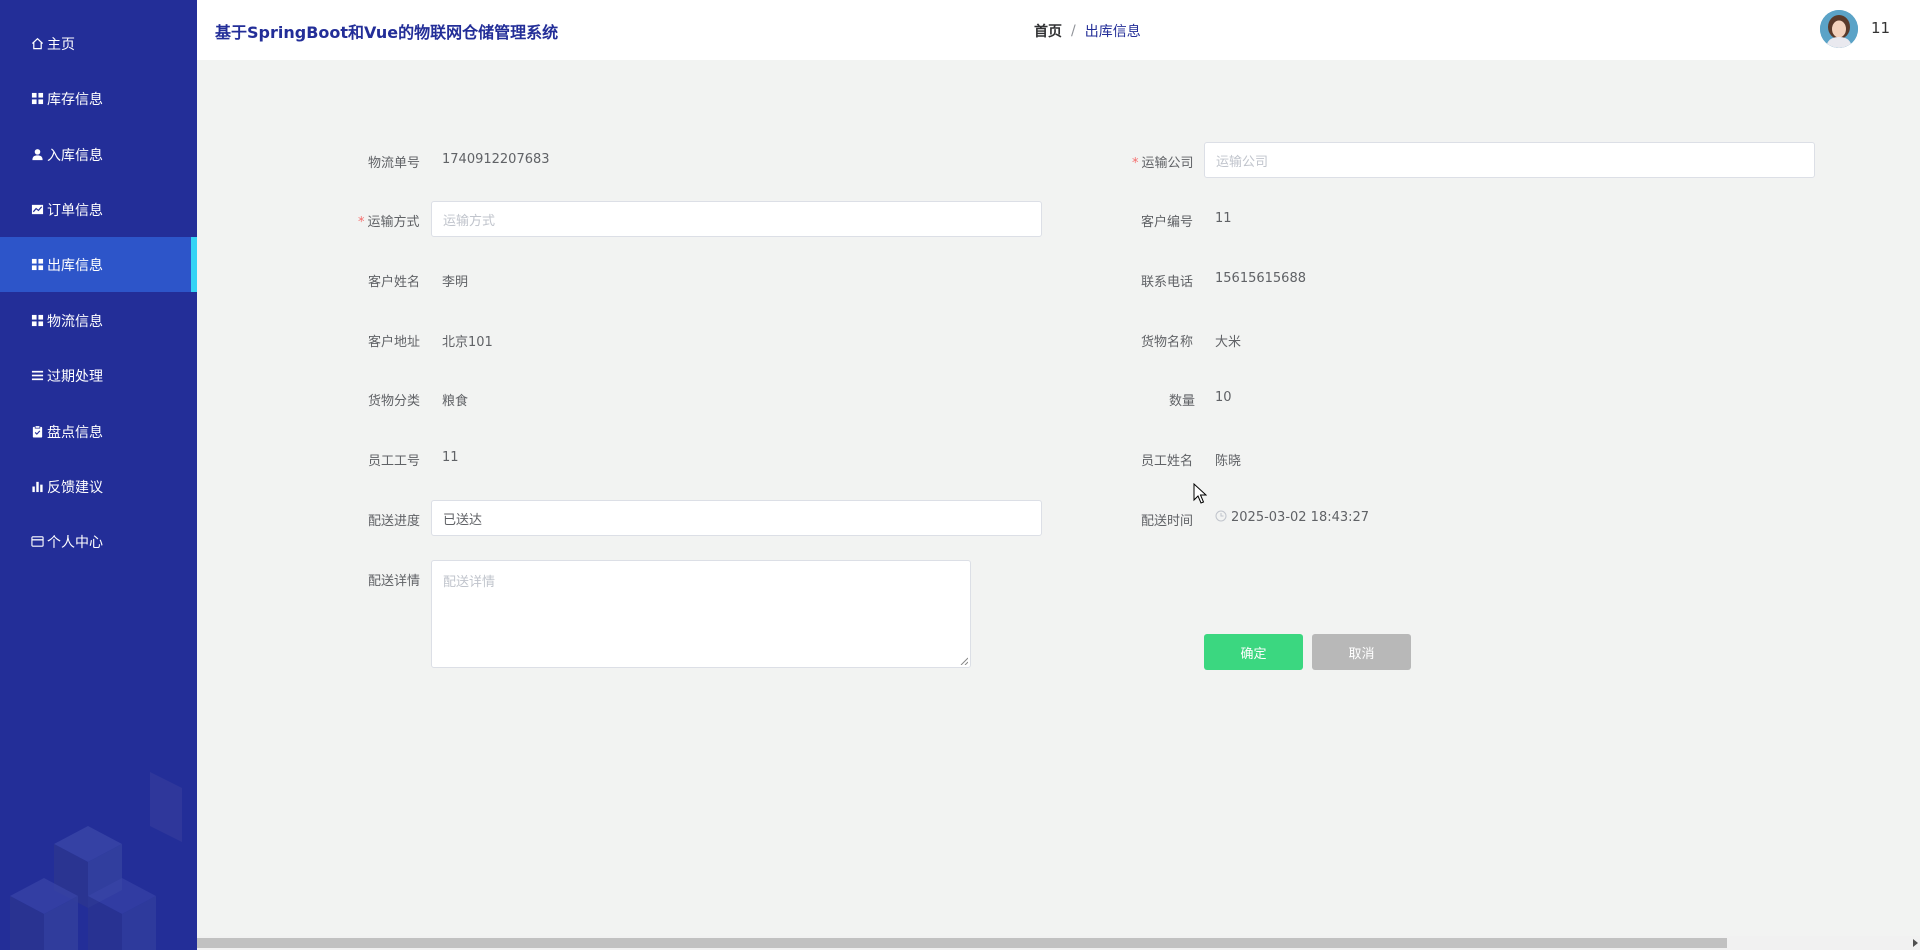 The height and width of the screenshot is (950, 1920). I want to click on sidebar-item-label: 订单信息, so click(75, 210).